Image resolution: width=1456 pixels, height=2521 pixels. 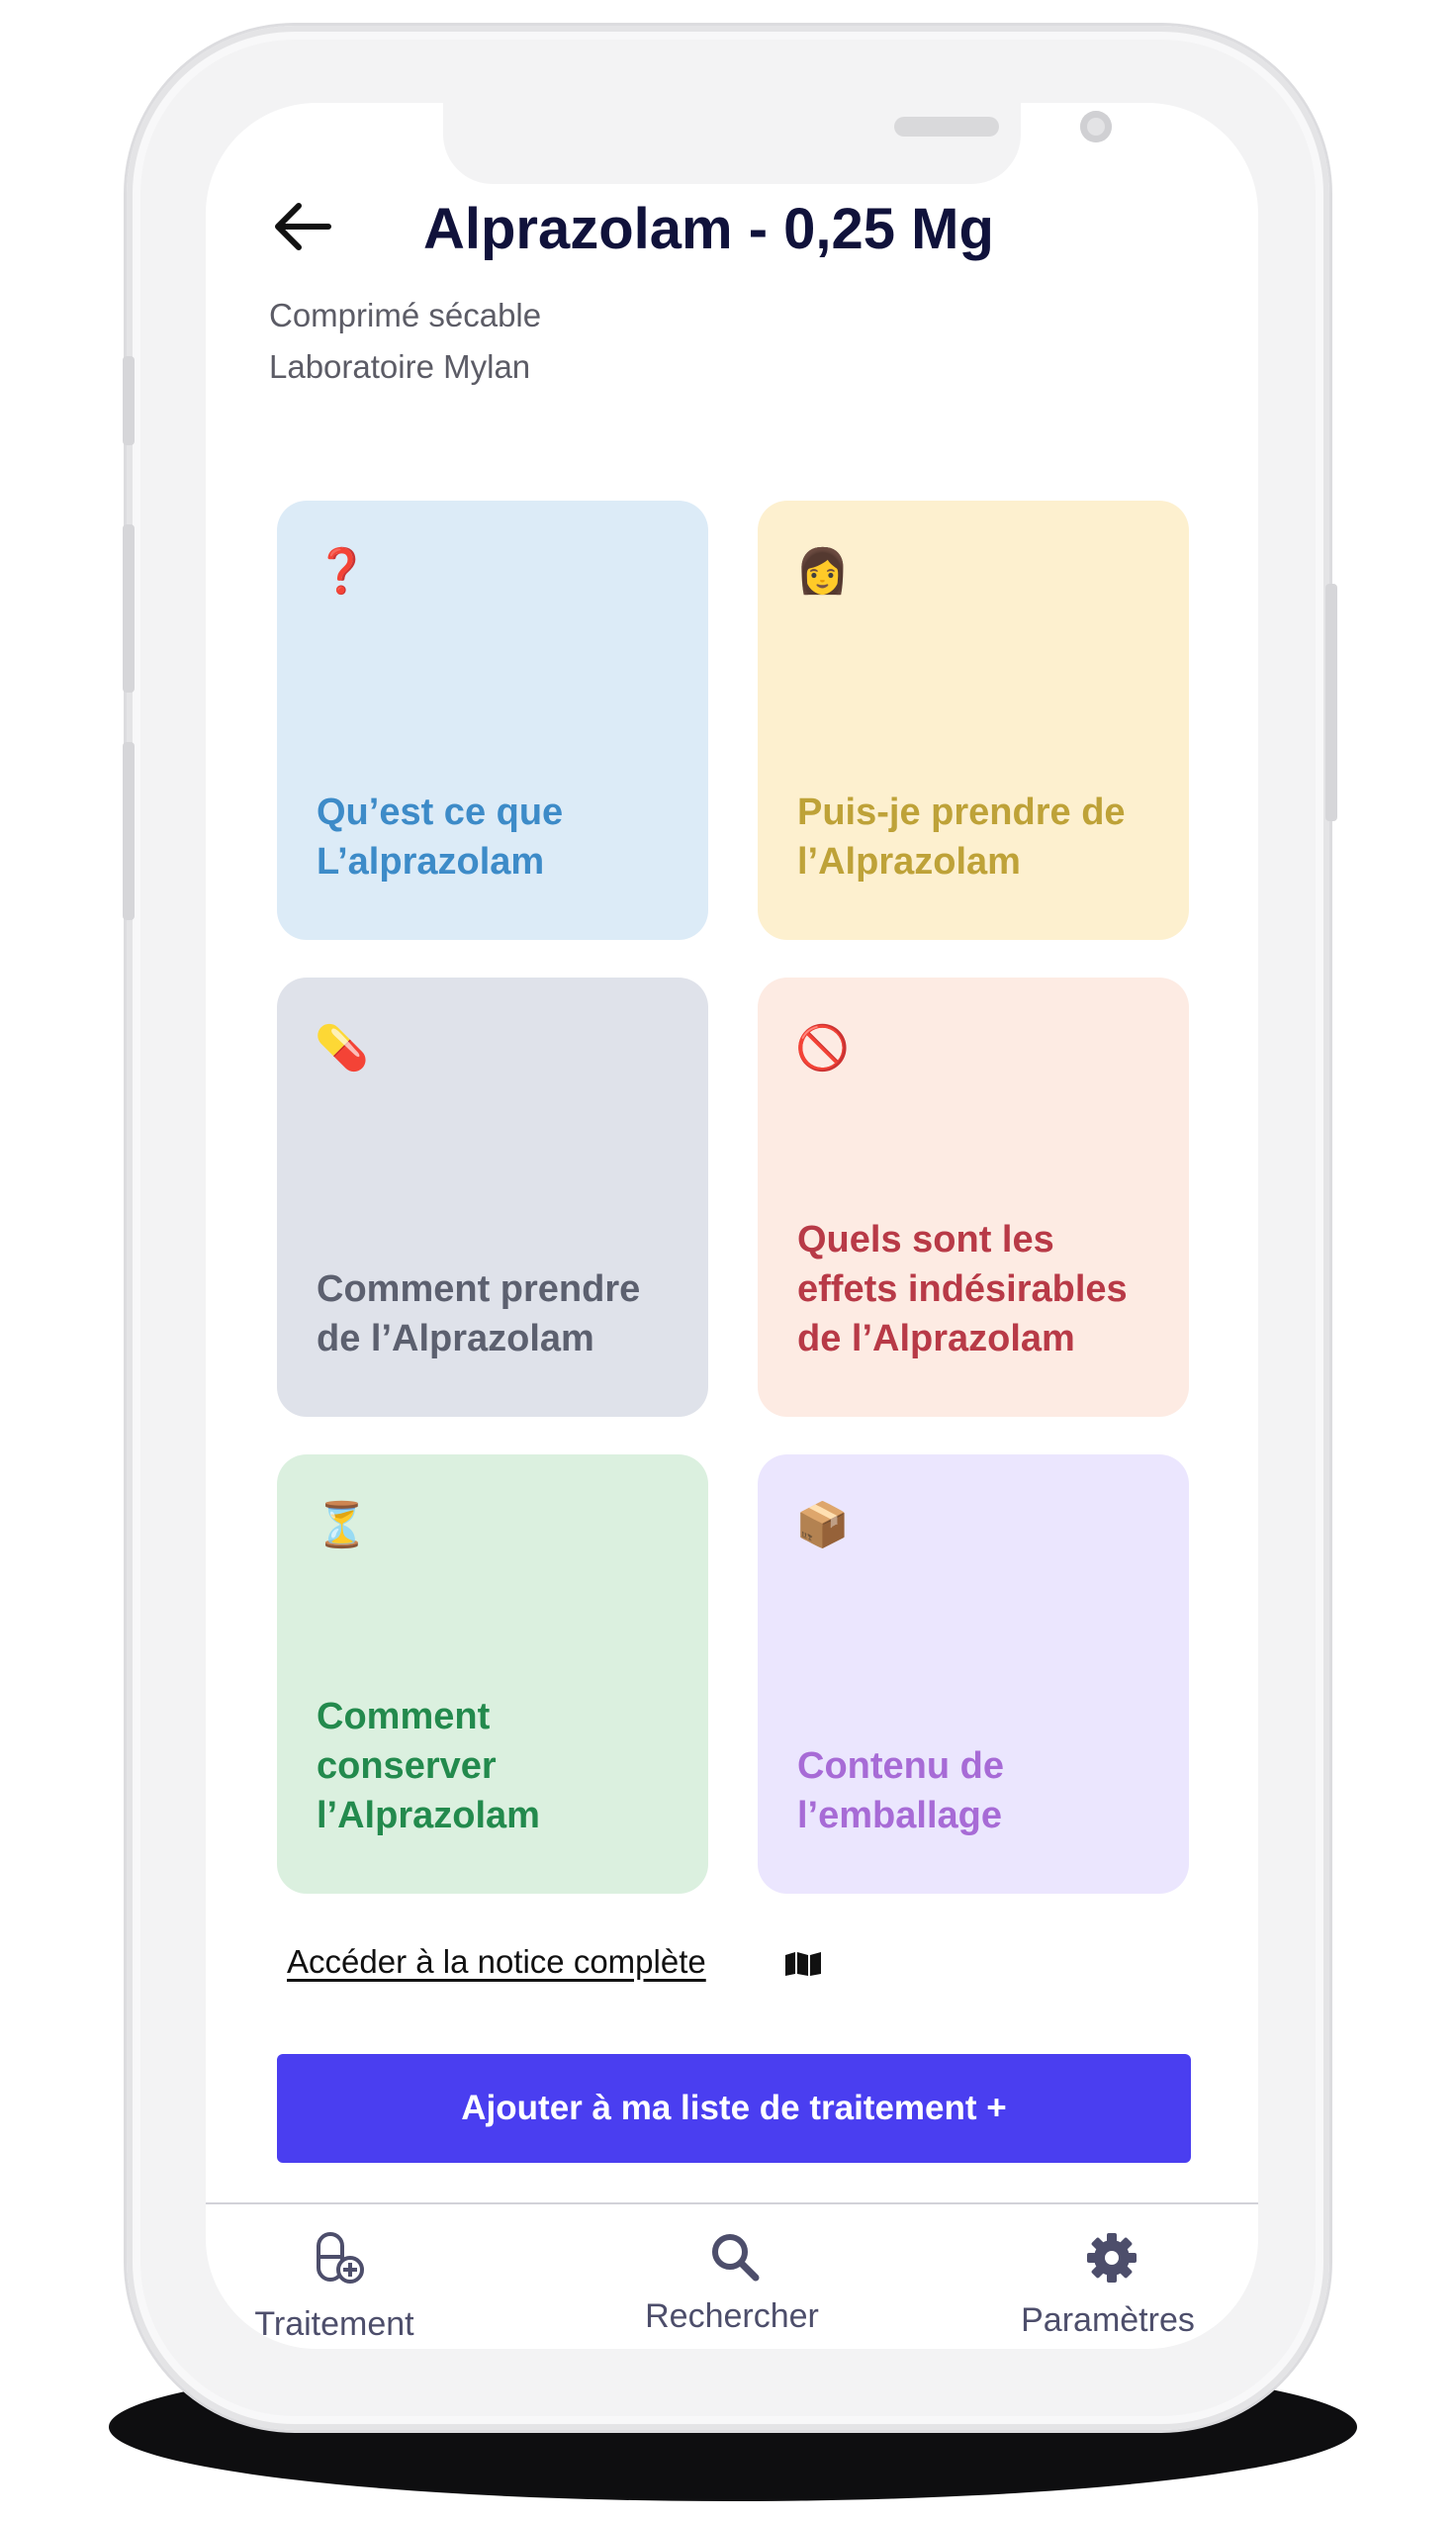 I want to click on speaker, so click(x=946, y=127).